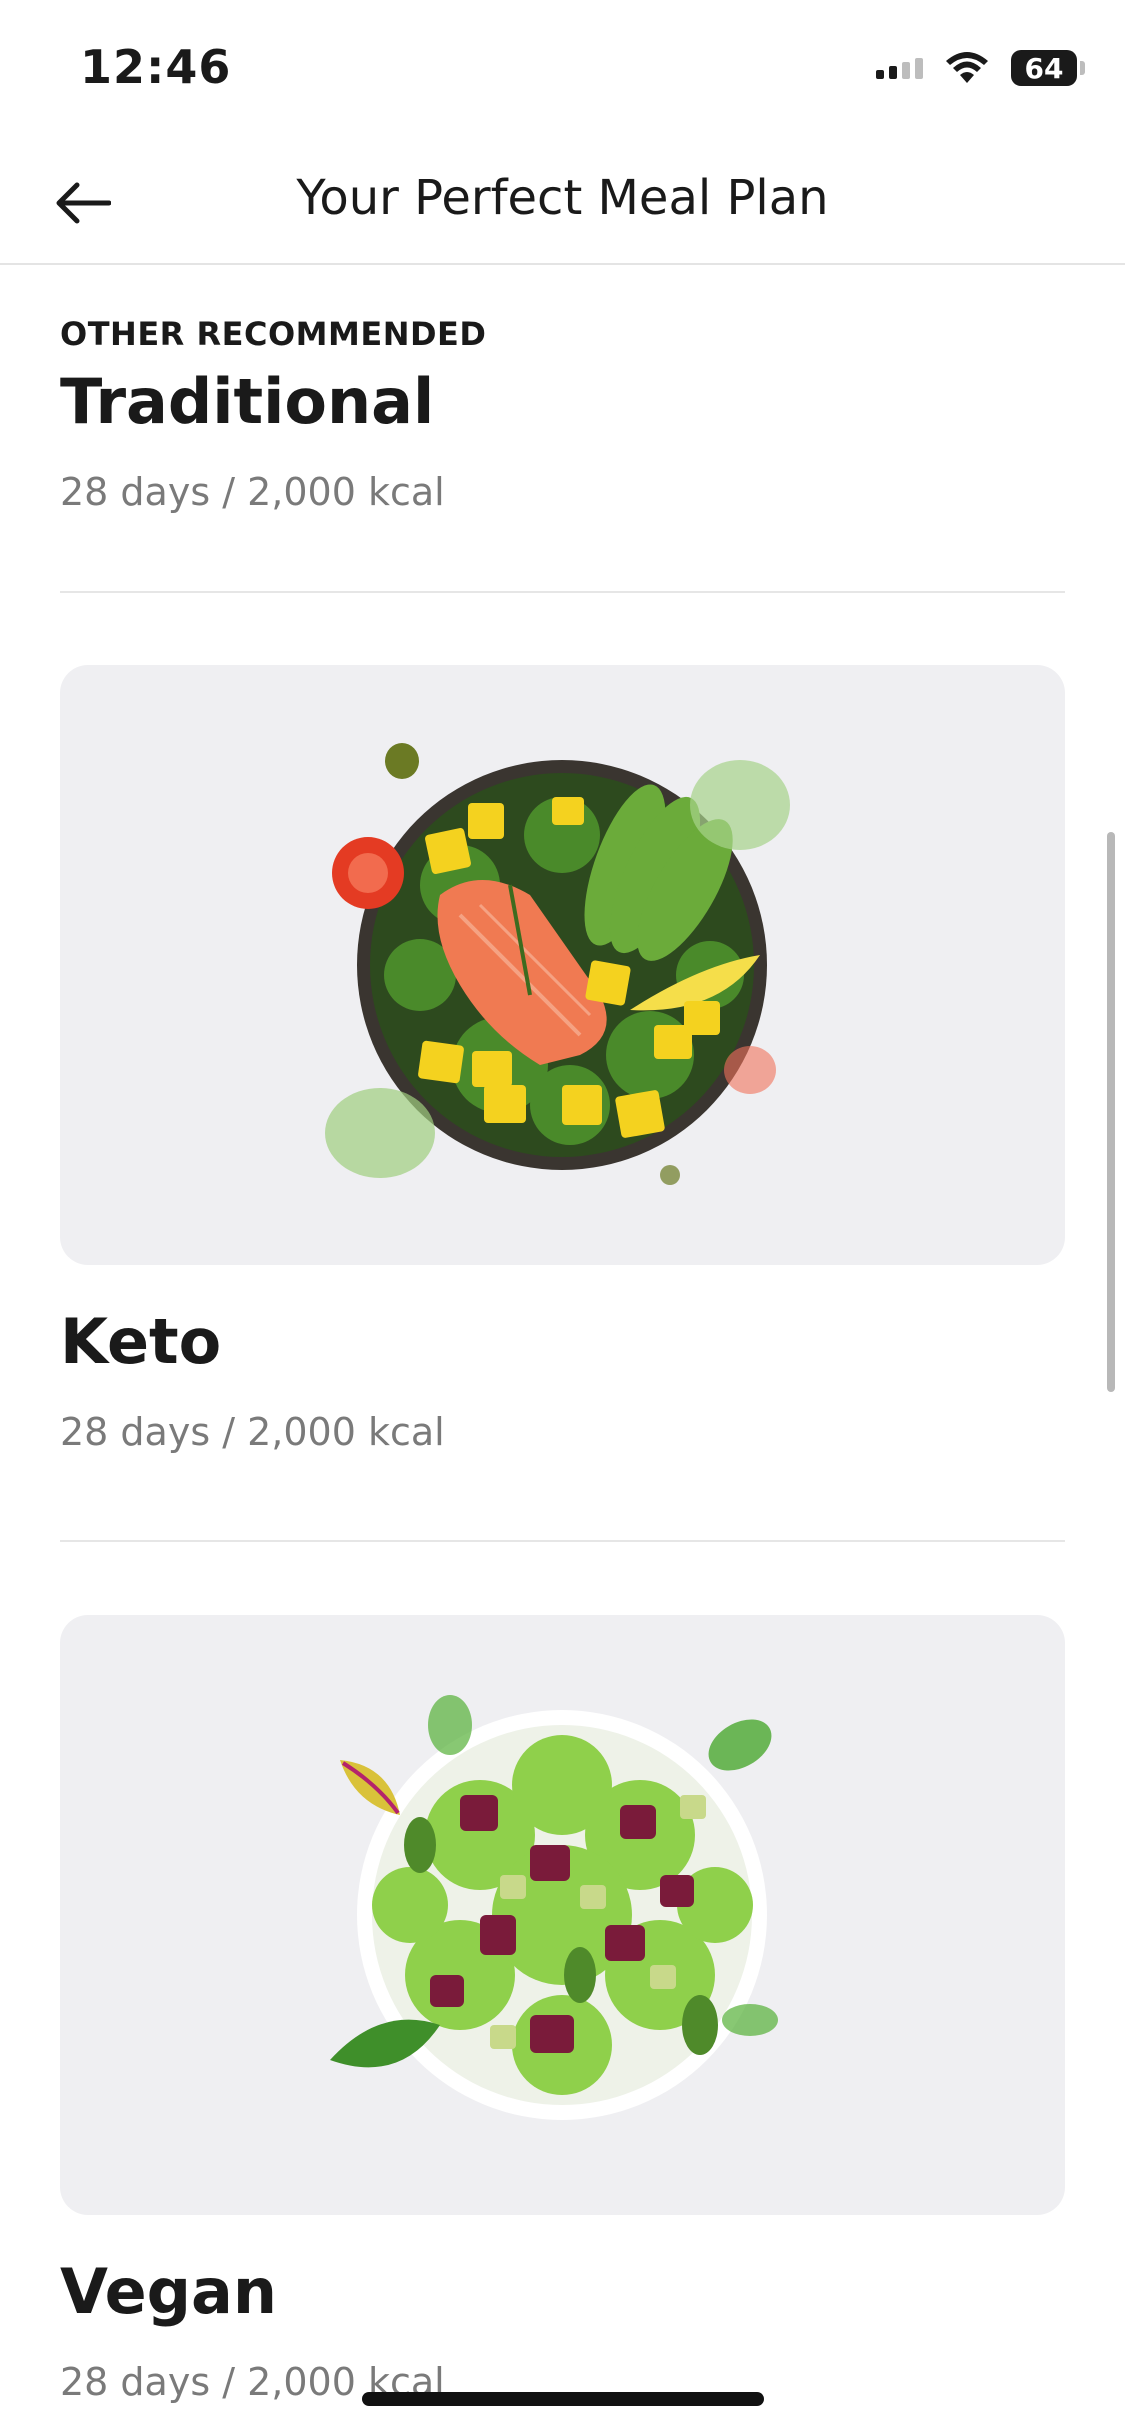 Image resolution: width=1125 pixels, height=2436 pixels. I want to click on battery-icon: 64, so click(1048, 68).